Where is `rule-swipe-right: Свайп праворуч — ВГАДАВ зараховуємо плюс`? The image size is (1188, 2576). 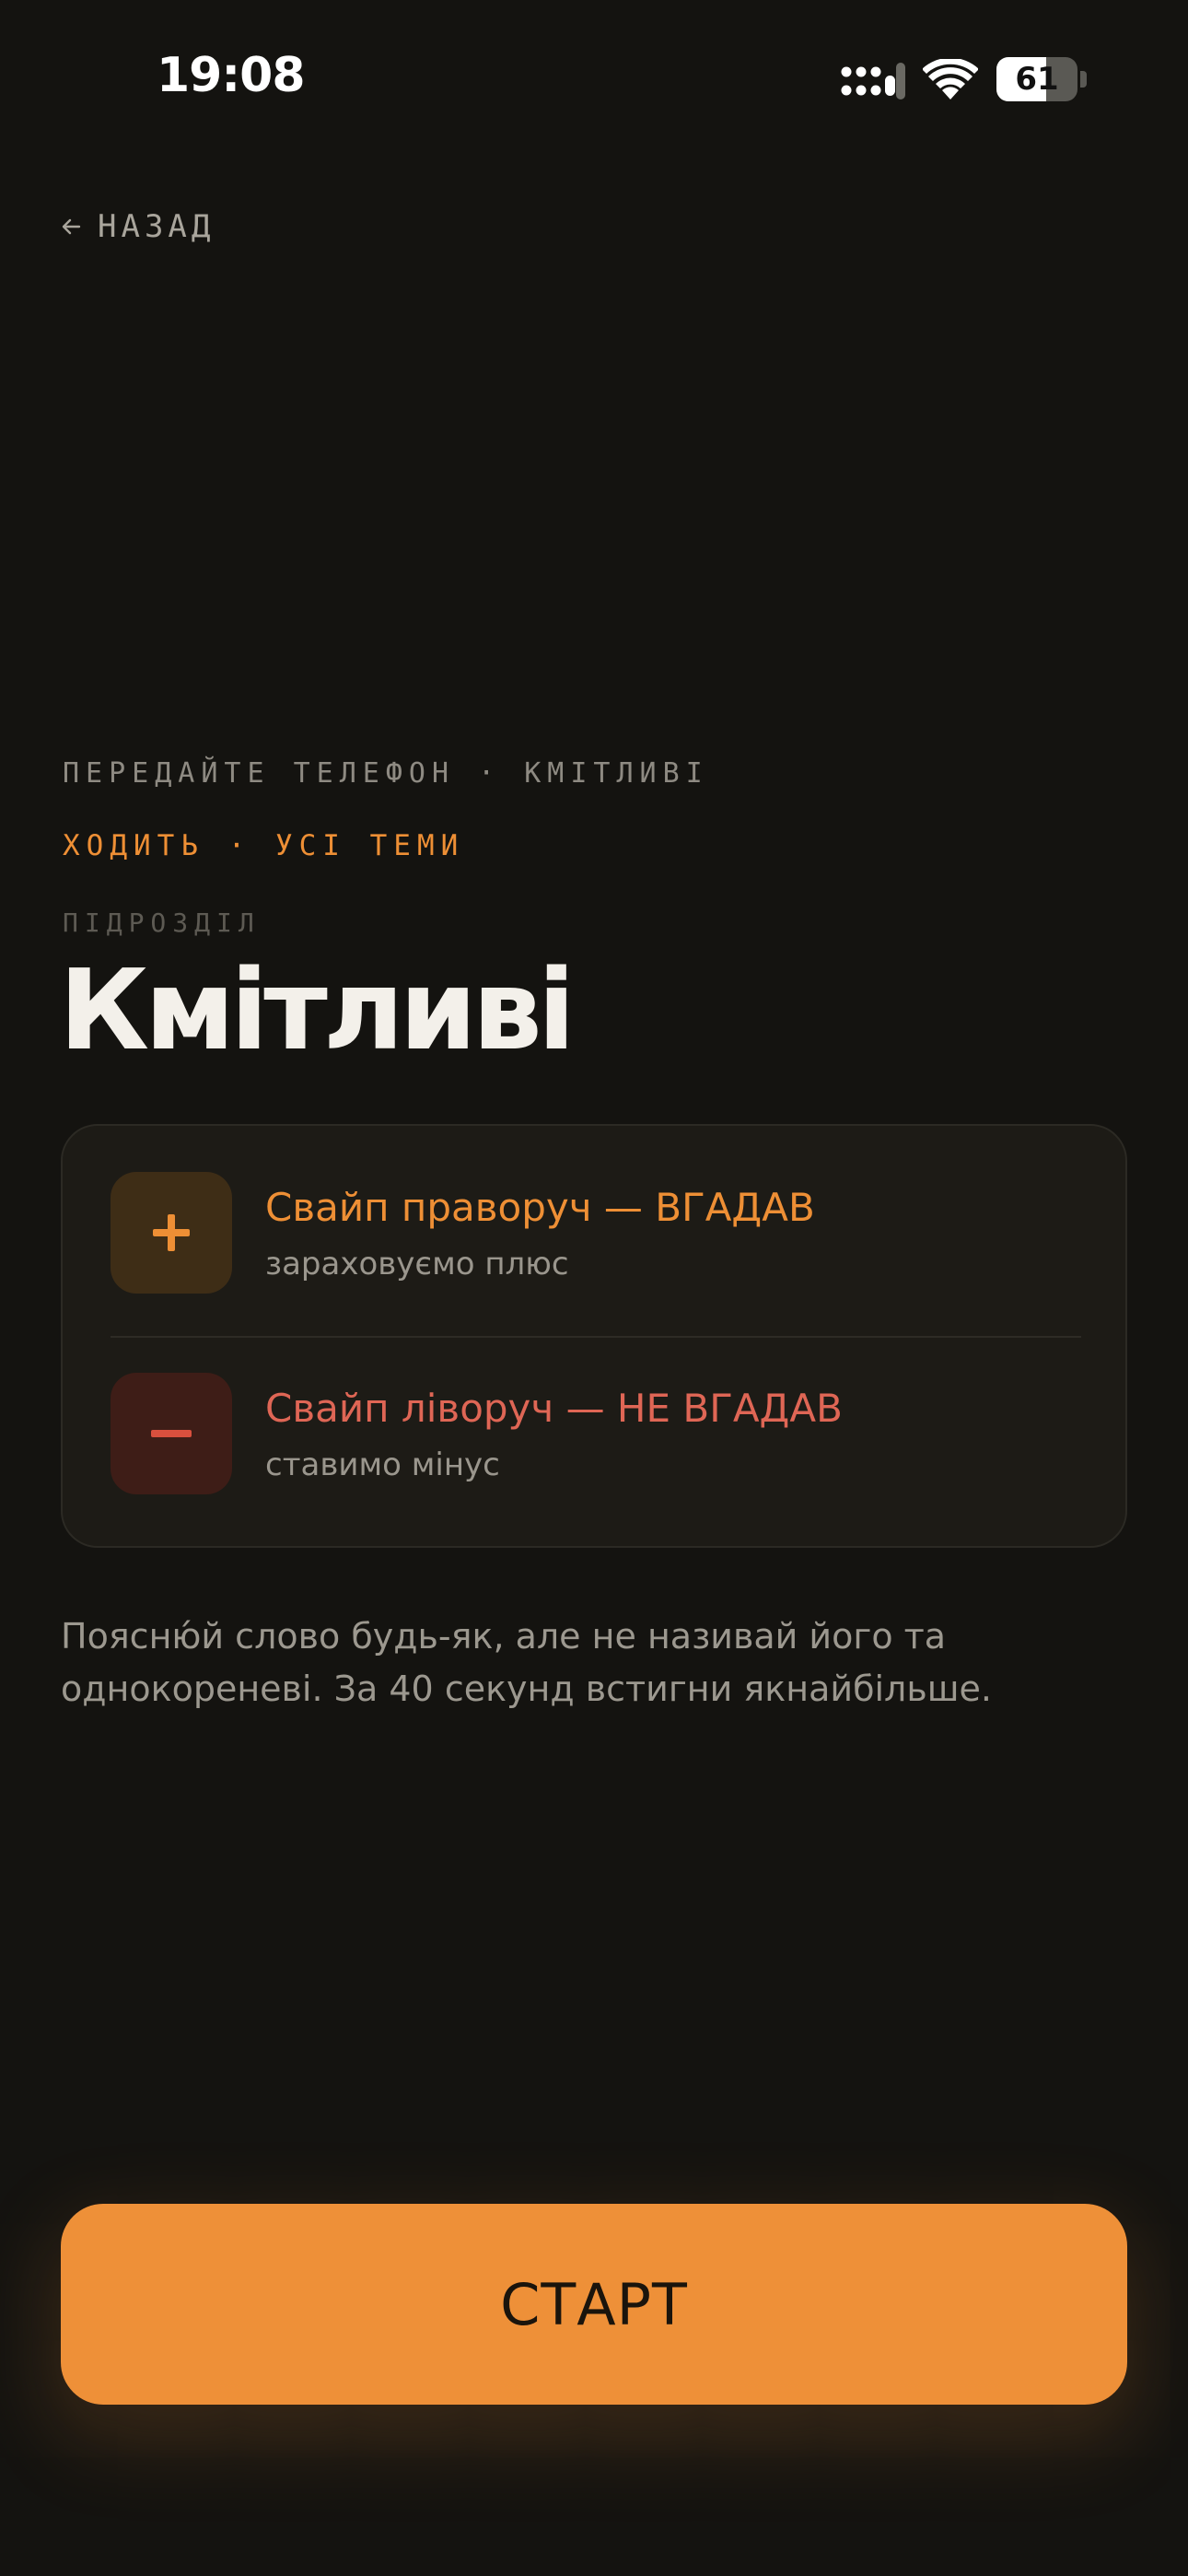 rule-swipe-right: Свайп праворуч — ВГАДАВ зараховуємо плюс is located at coordinates (596, 1233).